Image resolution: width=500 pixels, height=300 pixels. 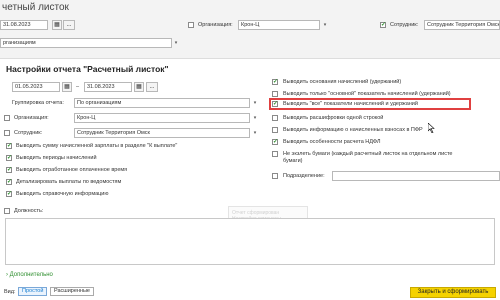 What do you see at coordinates (162, 133) in the screenshot?
I see `employee-field: Сотрудник Территория Омск` at bounding box center [162, 133].